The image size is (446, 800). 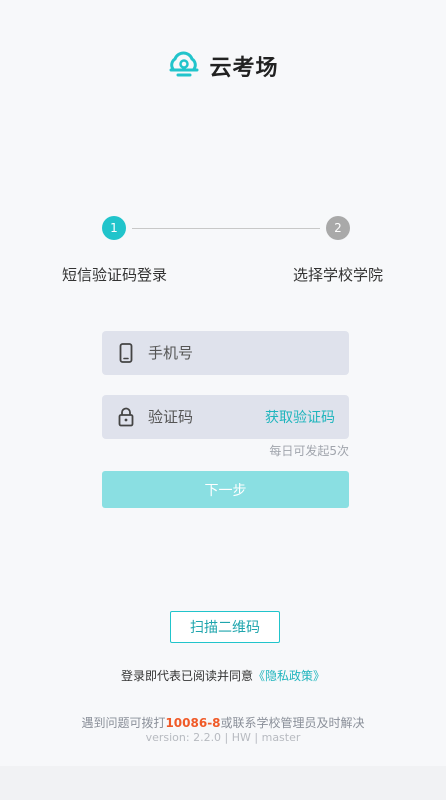 What do you see at coordinates (248, 353) in the screenshot?
I see `phone-input` at bounding box center [248, 353].